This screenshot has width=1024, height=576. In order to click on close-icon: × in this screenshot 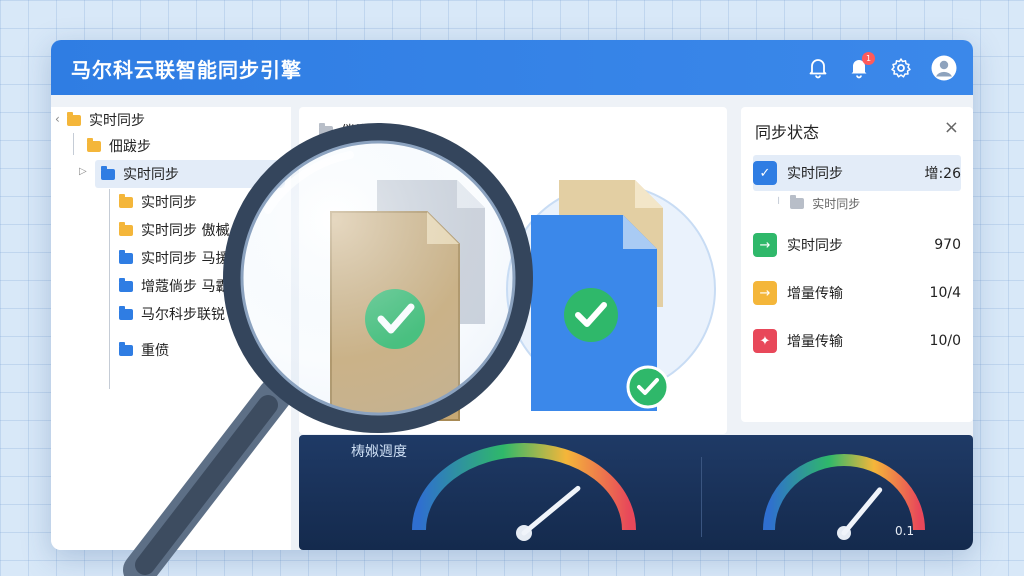, I will do `click(951, 127)`.